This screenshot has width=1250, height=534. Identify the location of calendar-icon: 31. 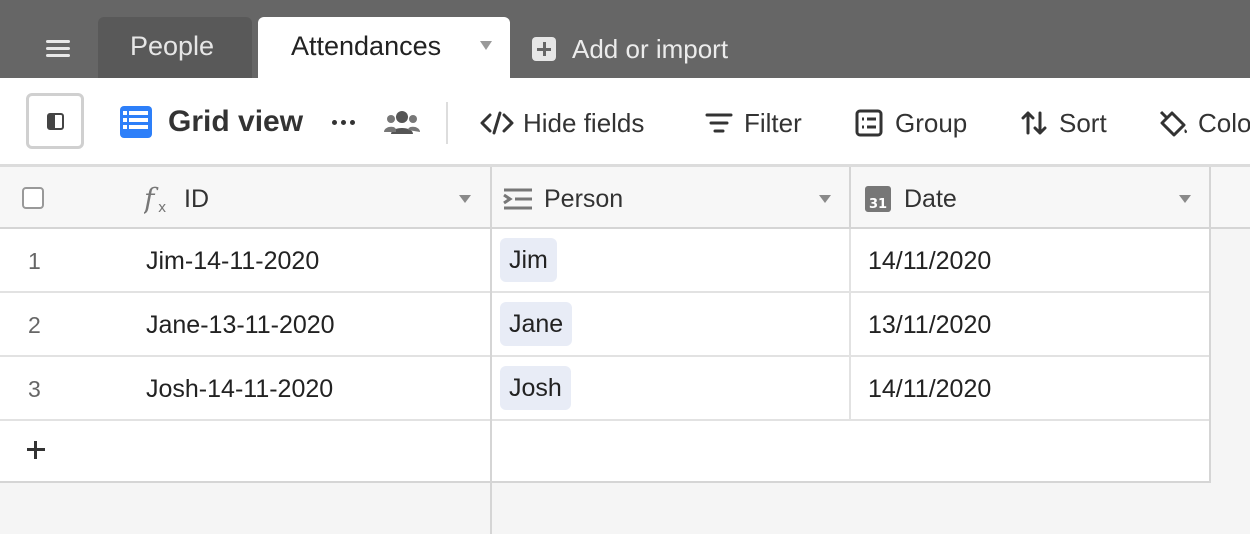
(878, 199).